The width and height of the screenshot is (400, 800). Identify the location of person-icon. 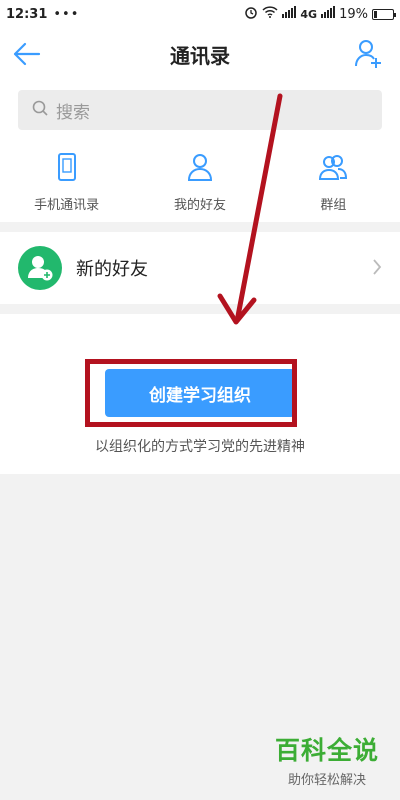
(200, 169).